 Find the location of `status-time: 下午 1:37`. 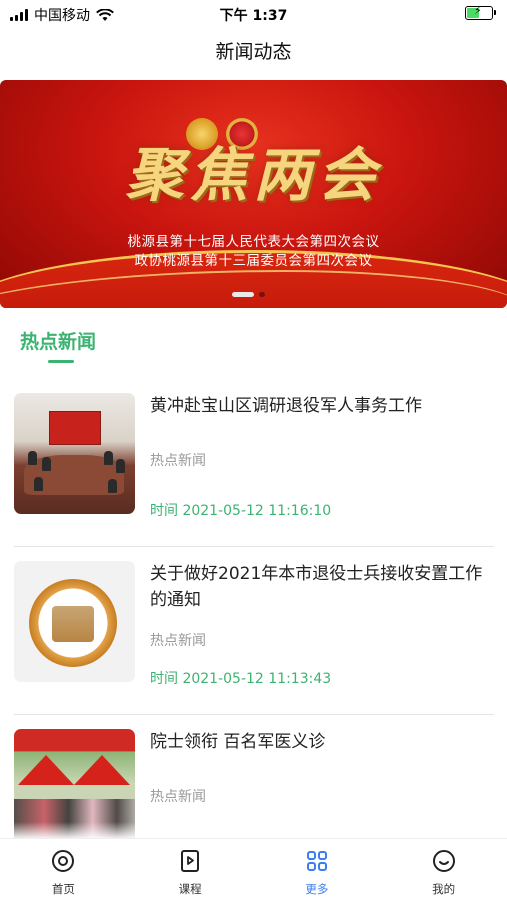

status-time: 下午 1:37 is located at coordinates (253, 16).